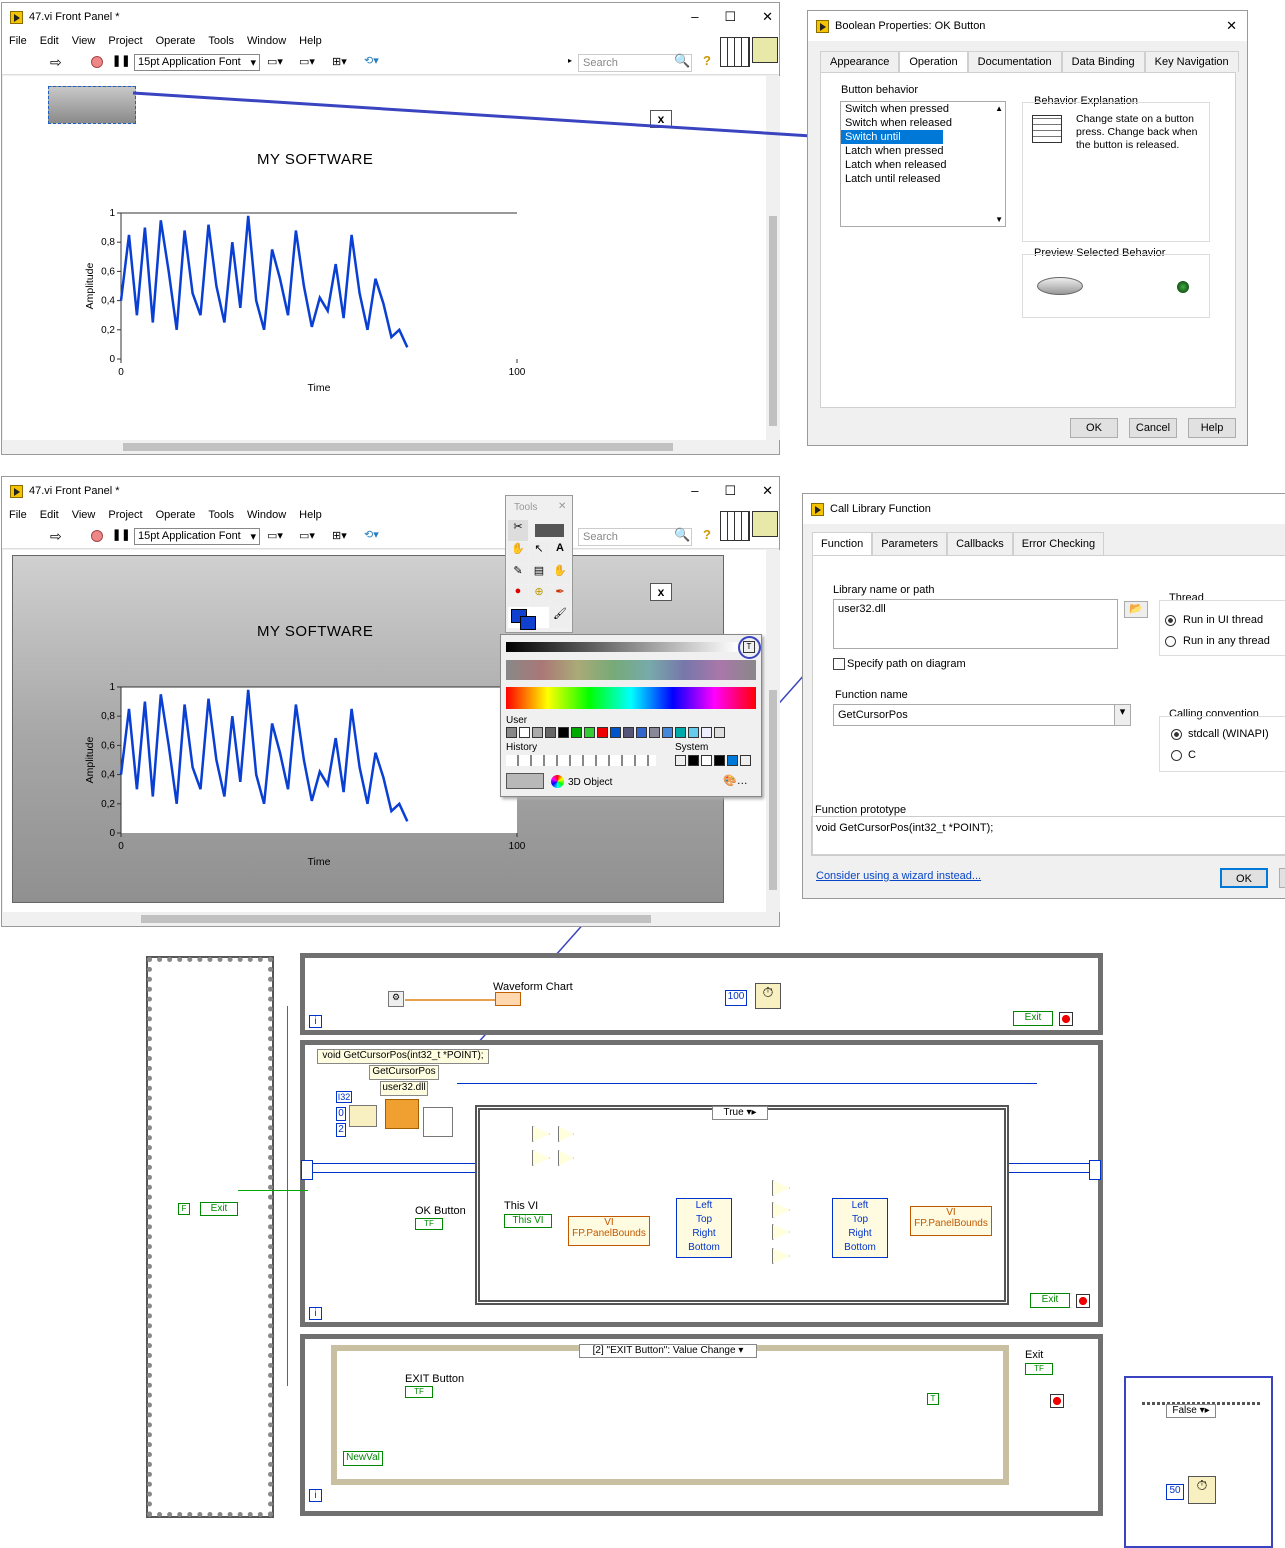  Describe the element at coordinates (1136, 609) in the screenshot. I see `folder-icon: 📂` at that location.